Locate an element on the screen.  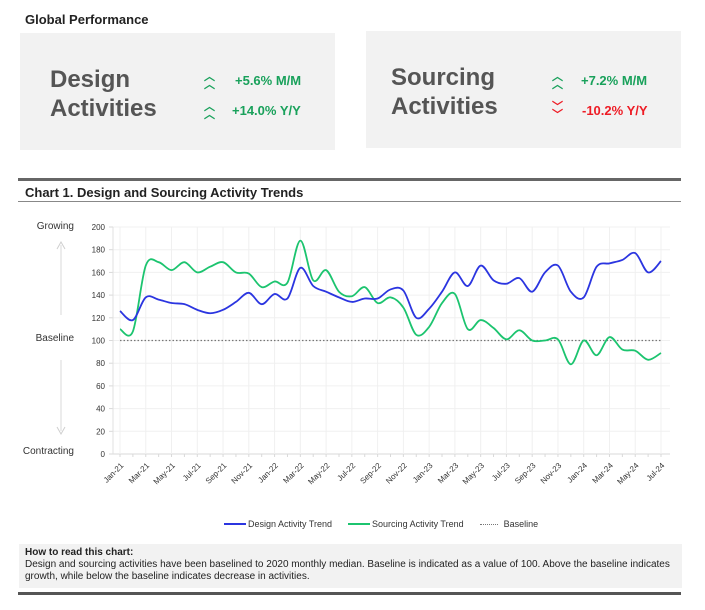
legend-design: Design Activity Trend is located at coordinates (278, 524).